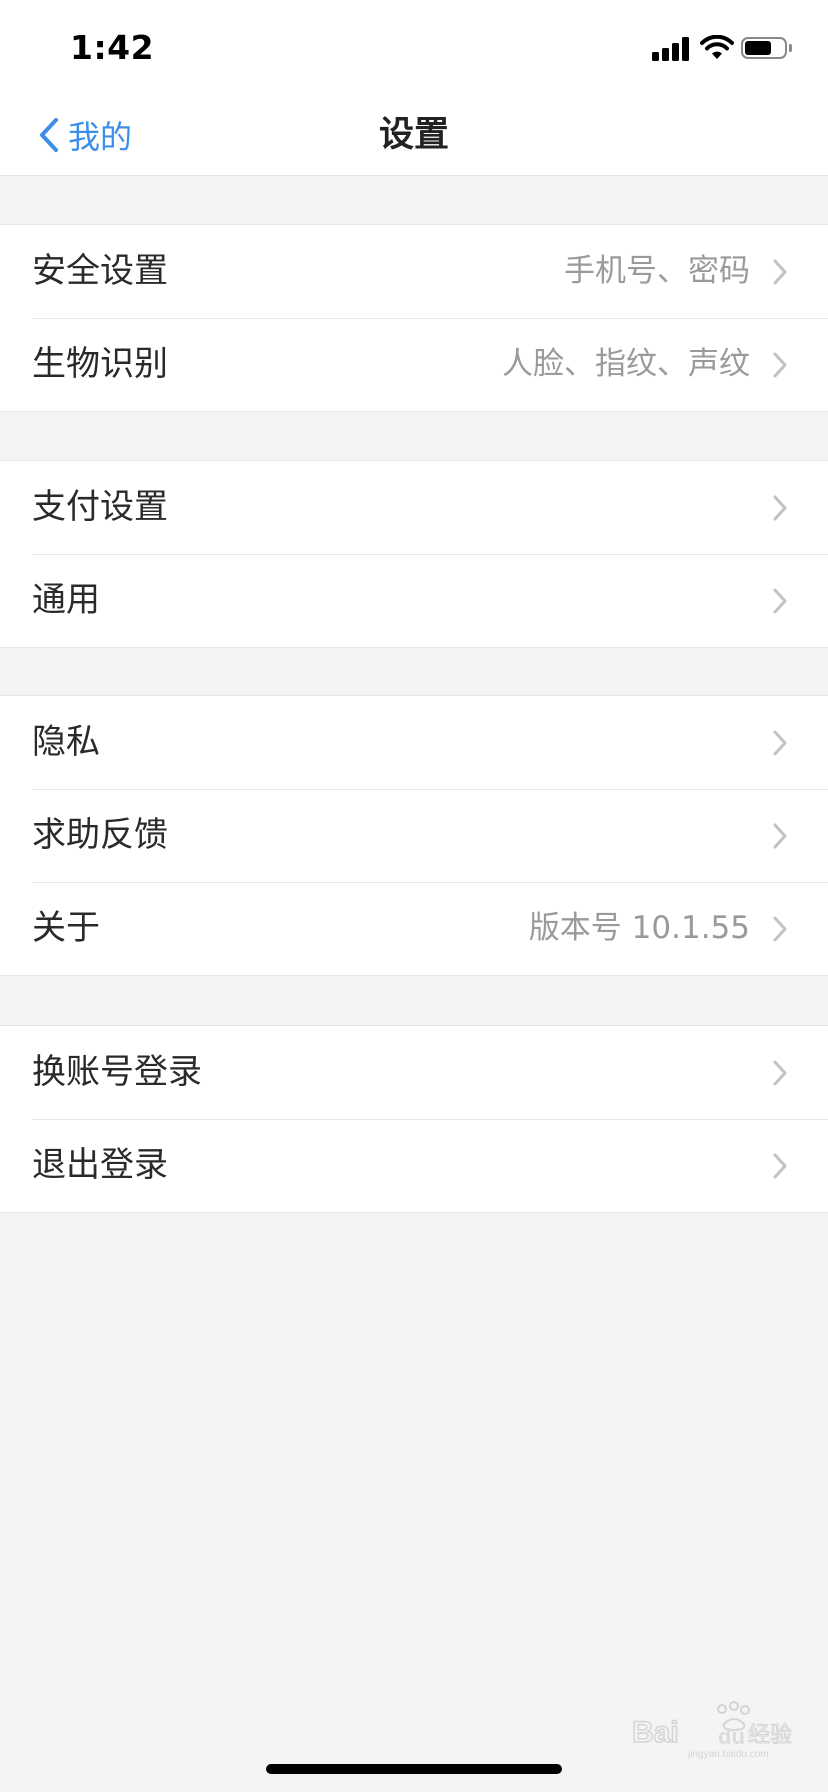  Describe the element at coordinates (626, 364) in the screenshot. I see `settings-item-value: 人脸、指纹、声纹` at that location.